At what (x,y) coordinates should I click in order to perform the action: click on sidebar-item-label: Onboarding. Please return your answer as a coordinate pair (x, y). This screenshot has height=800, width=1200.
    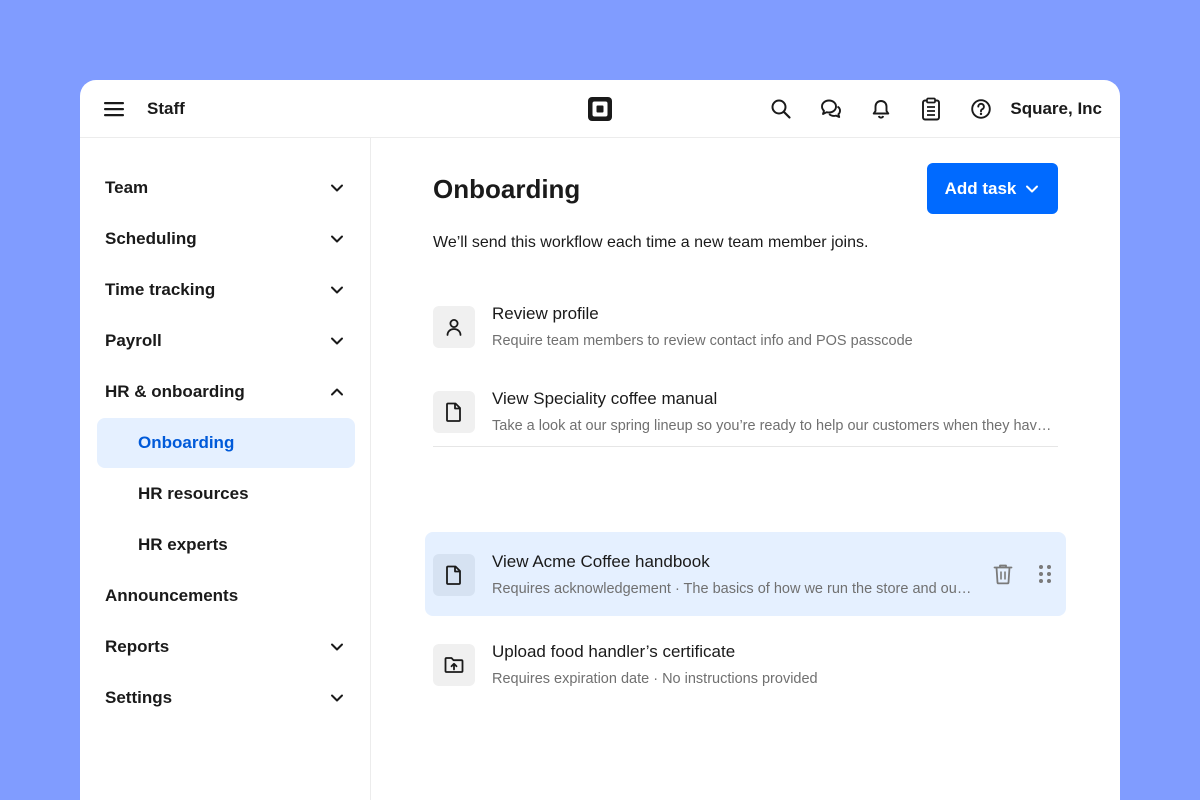
    Looking at the image, I should click on (186, 442).